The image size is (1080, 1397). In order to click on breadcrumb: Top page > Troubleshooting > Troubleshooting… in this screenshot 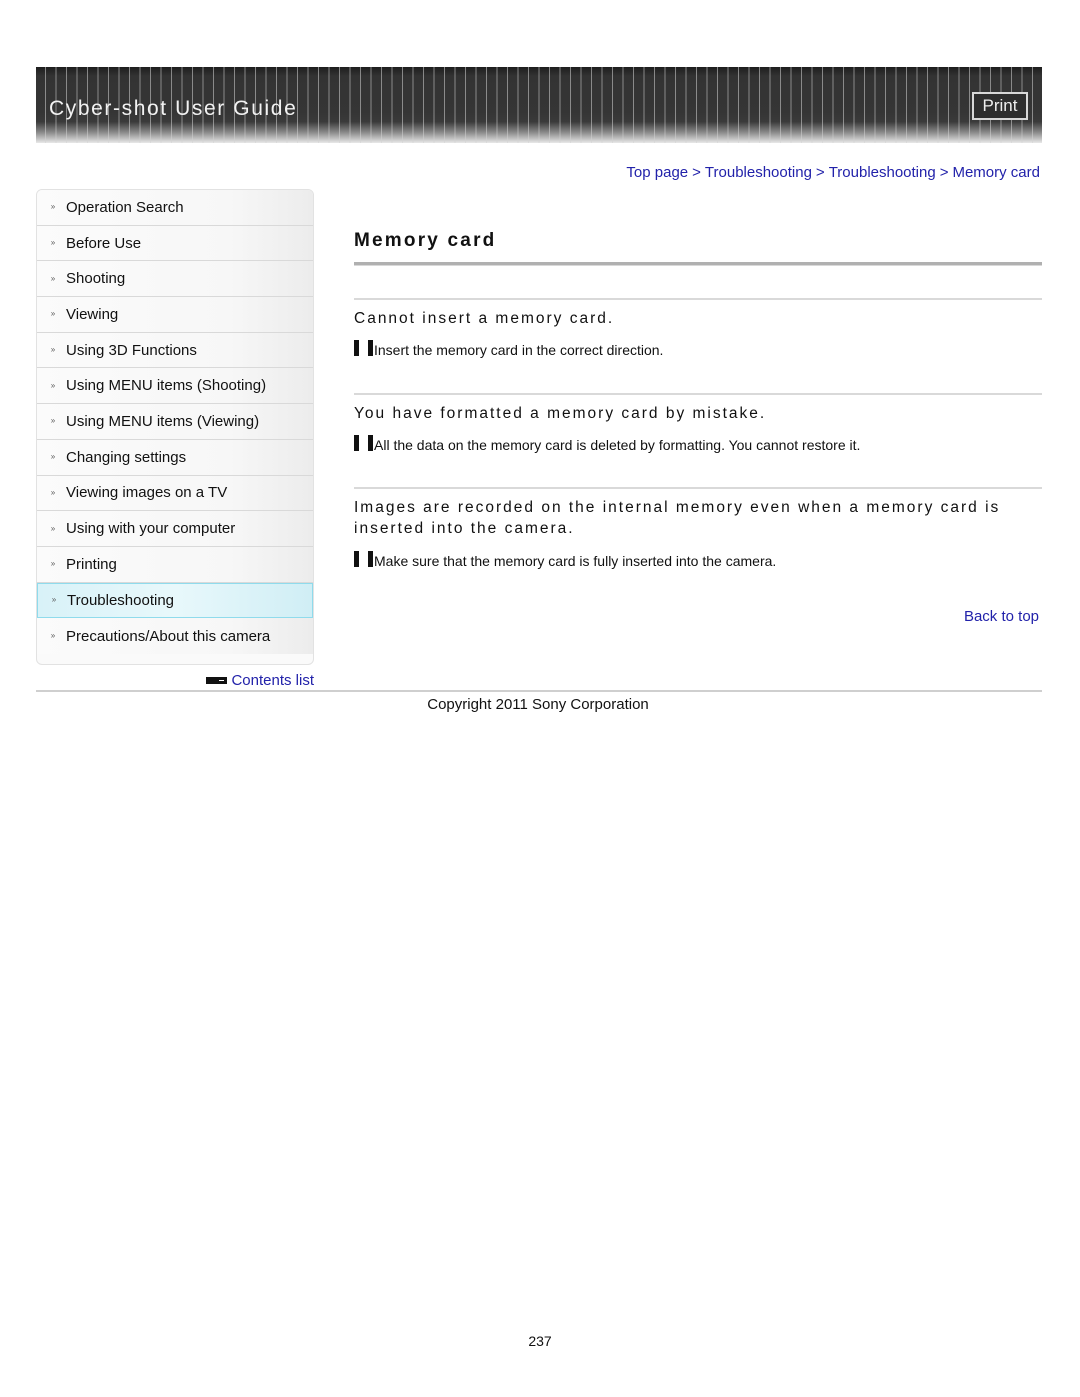, I will do `click(833, 172)`.